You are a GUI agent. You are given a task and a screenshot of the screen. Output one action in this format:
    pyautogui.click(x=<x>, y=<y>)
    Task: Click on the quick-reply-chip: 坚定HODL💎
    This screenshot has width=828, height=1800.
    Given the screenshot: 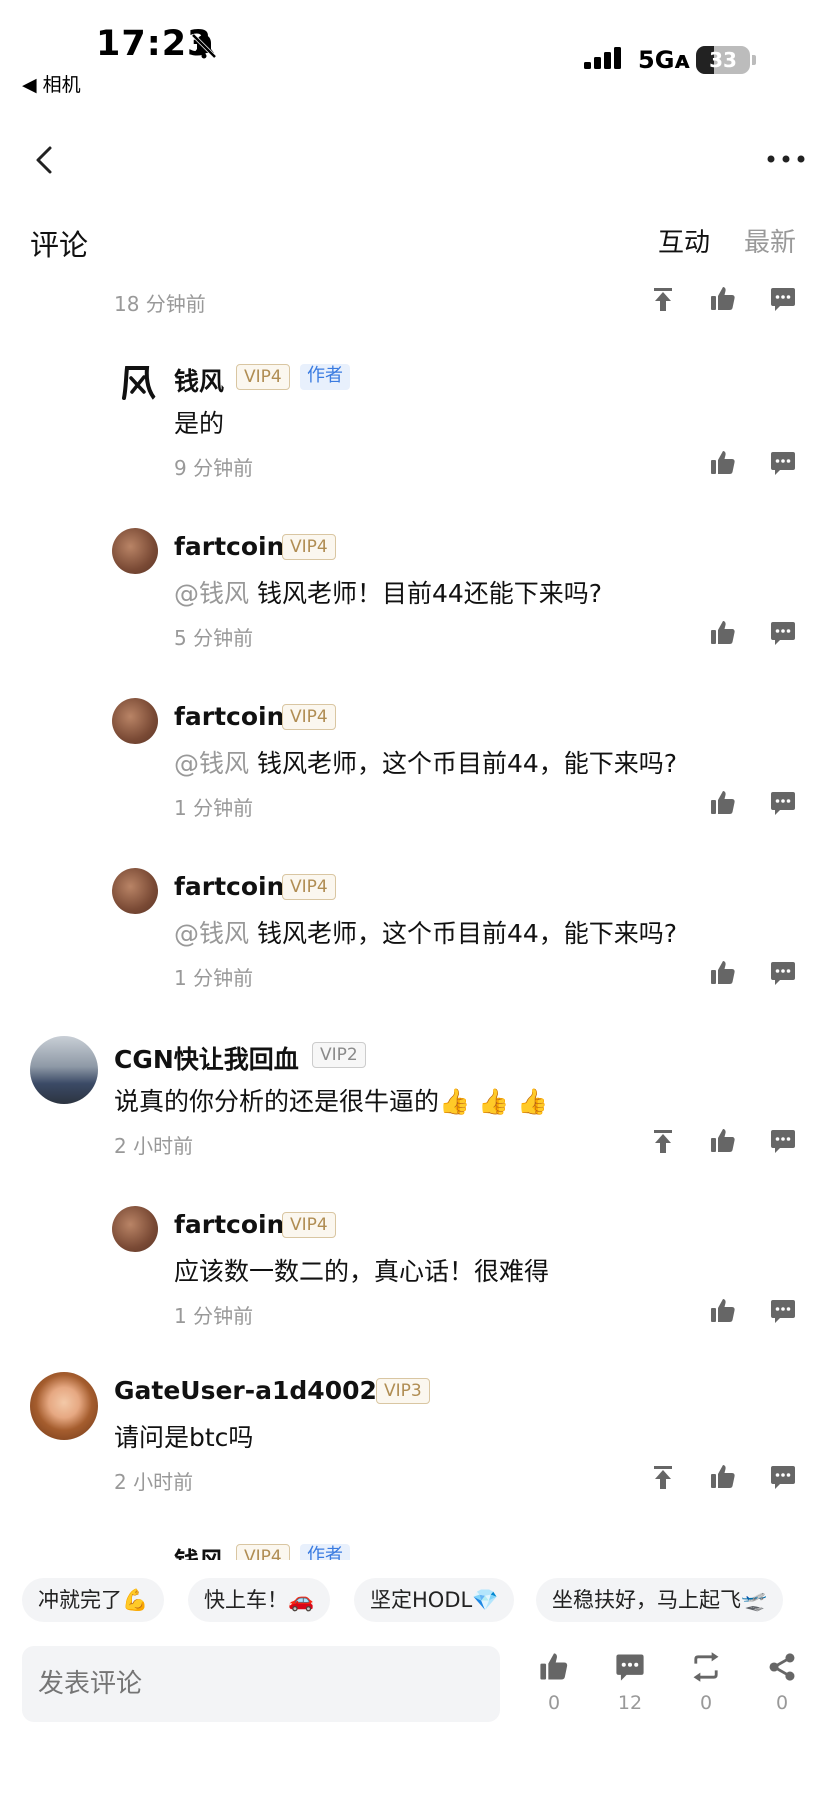 What is the action you would take?
    pyautogui.click(x=434, y=1600)
    